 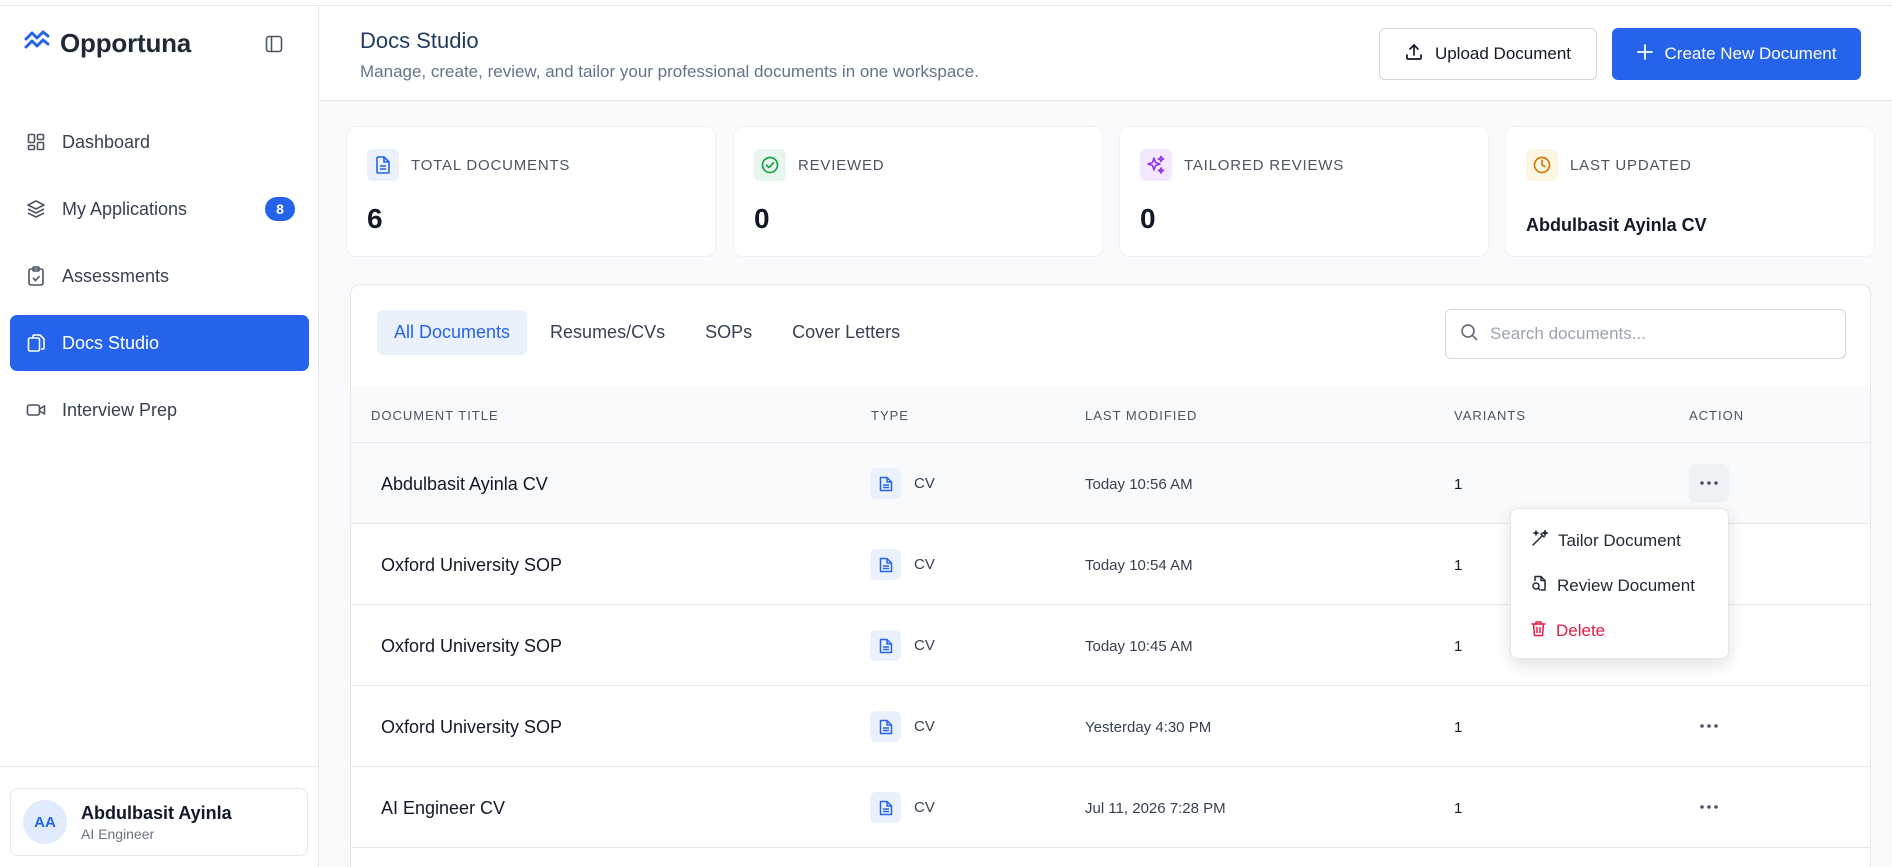 I want to click on magic-wand-icon, so click(x=1540, y=540).